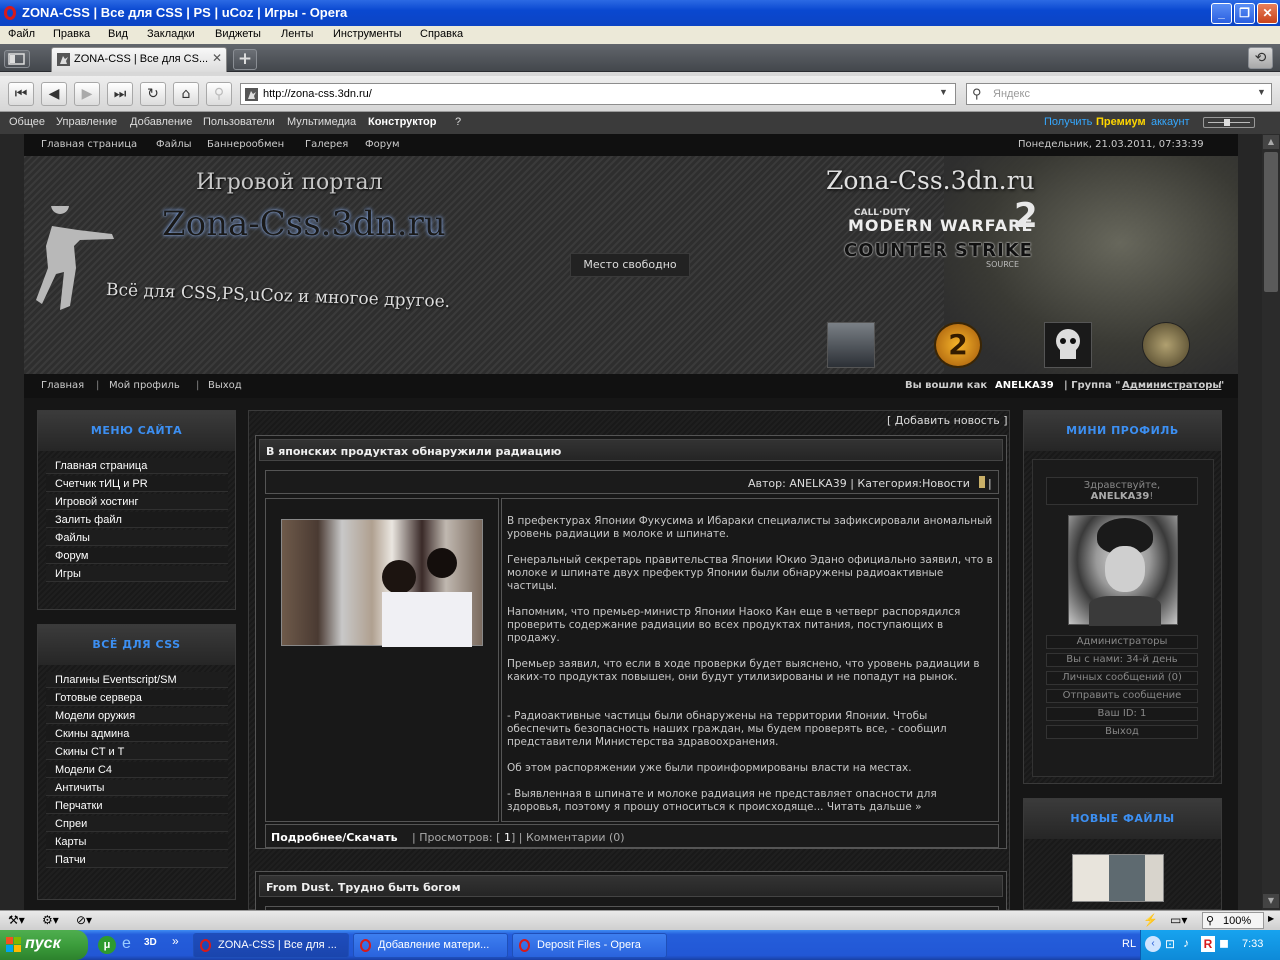 The image size is (1280, 960). Describe the element at coordinates (245, 59) in the screenshot. I see `new-tab-button: +` at that location.